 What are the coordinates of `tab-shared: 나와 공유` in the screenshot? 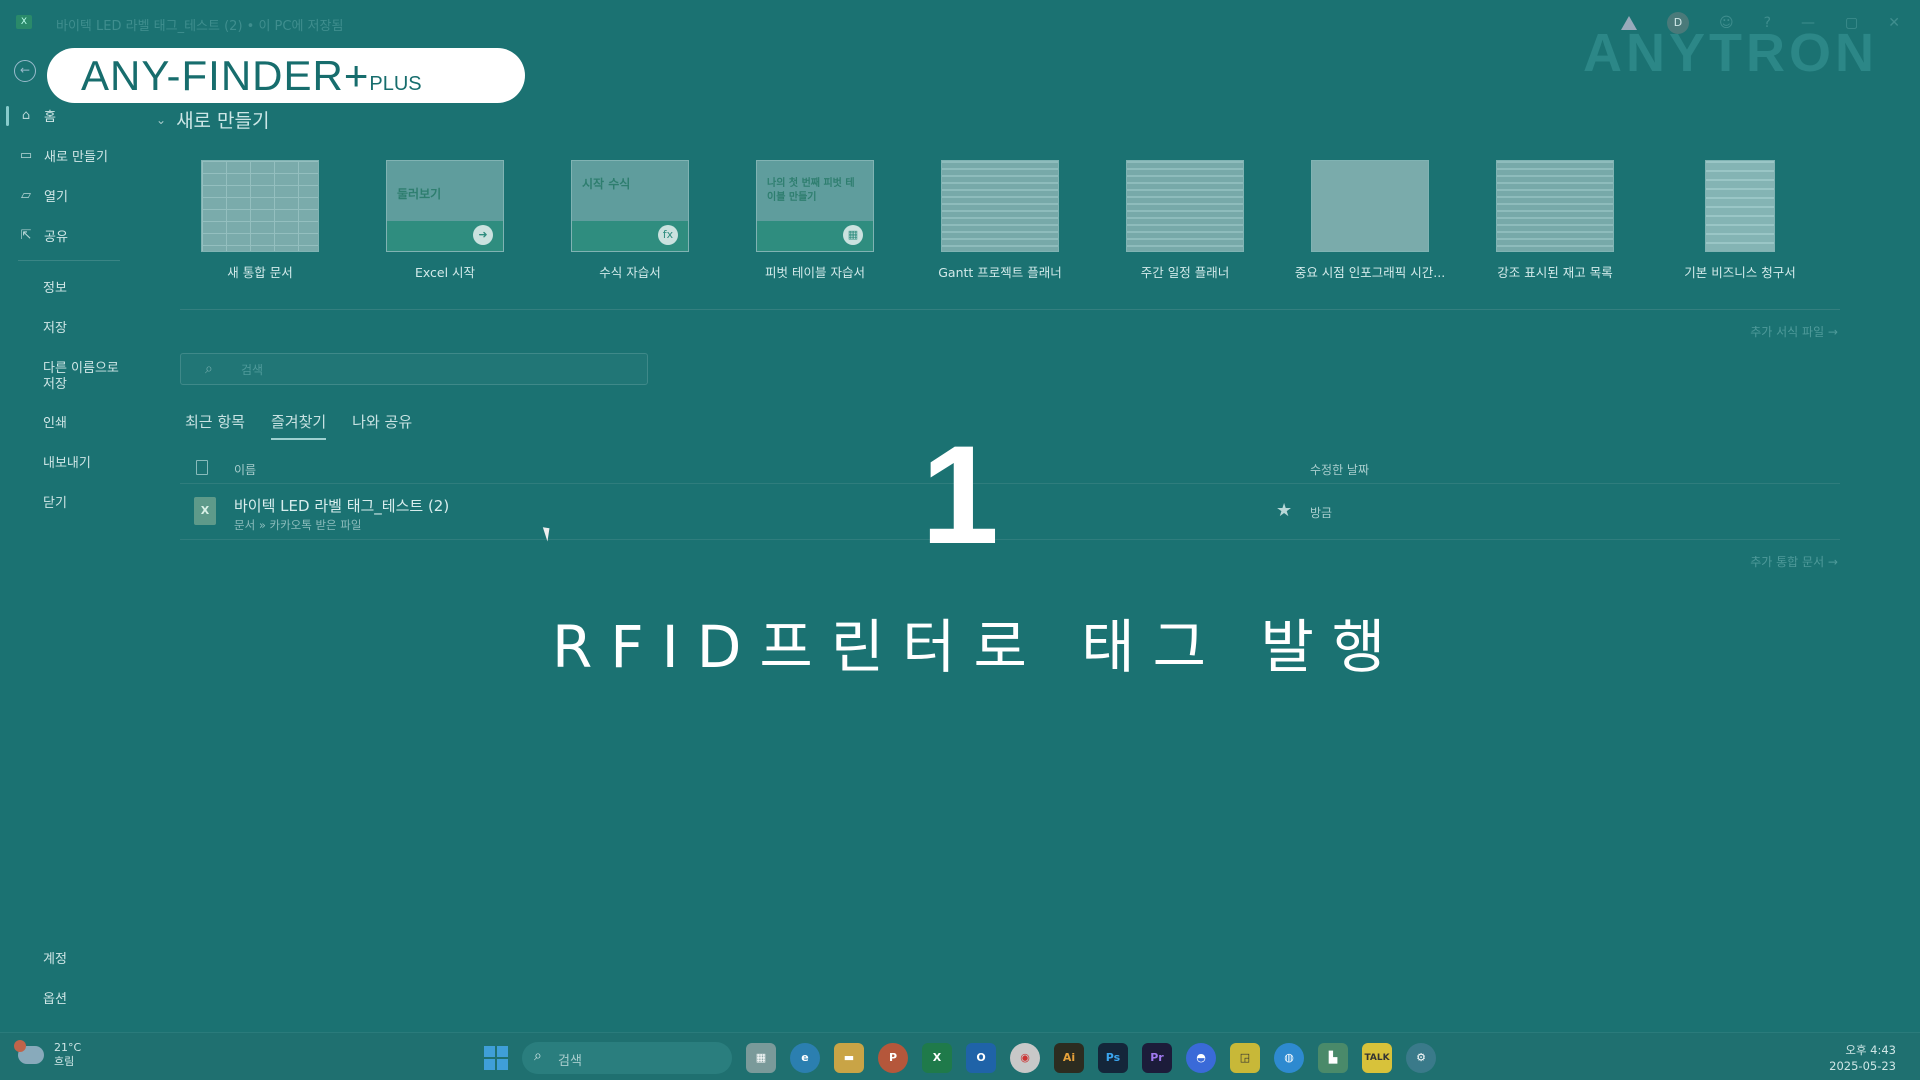 It's located at (382, 425).